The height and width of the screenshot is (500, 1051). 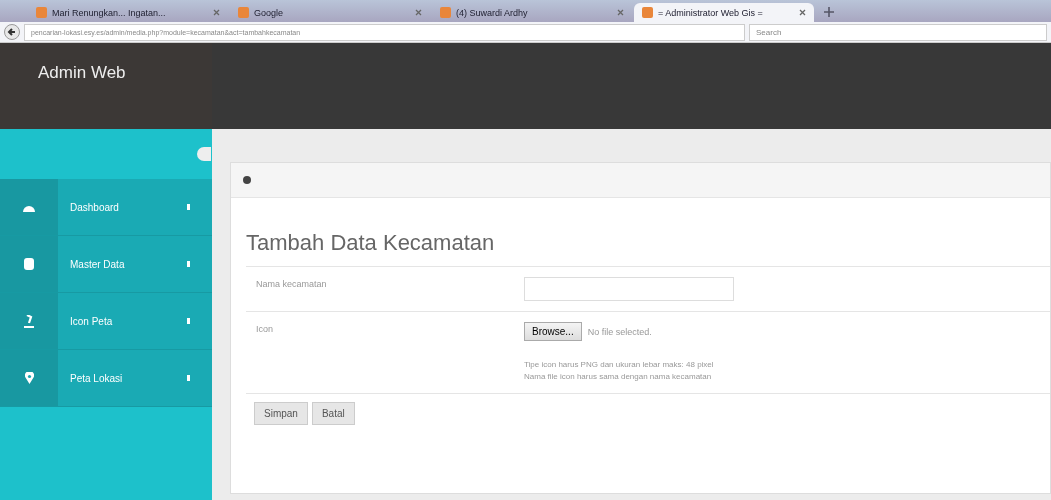 What do you see at coordinates (618, 377) in the screenshot?
I see `help-text: Nama file icon harus sama dengan nama kecamatan` at bounding box center [618, 377].